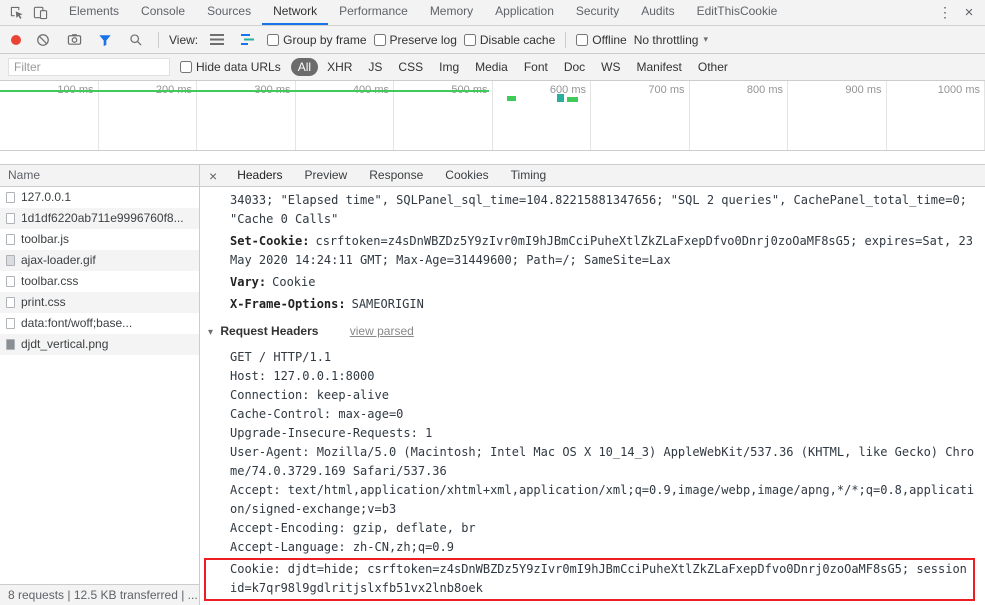  I want to click on request-name: toolbar.js, so click(45, 239).